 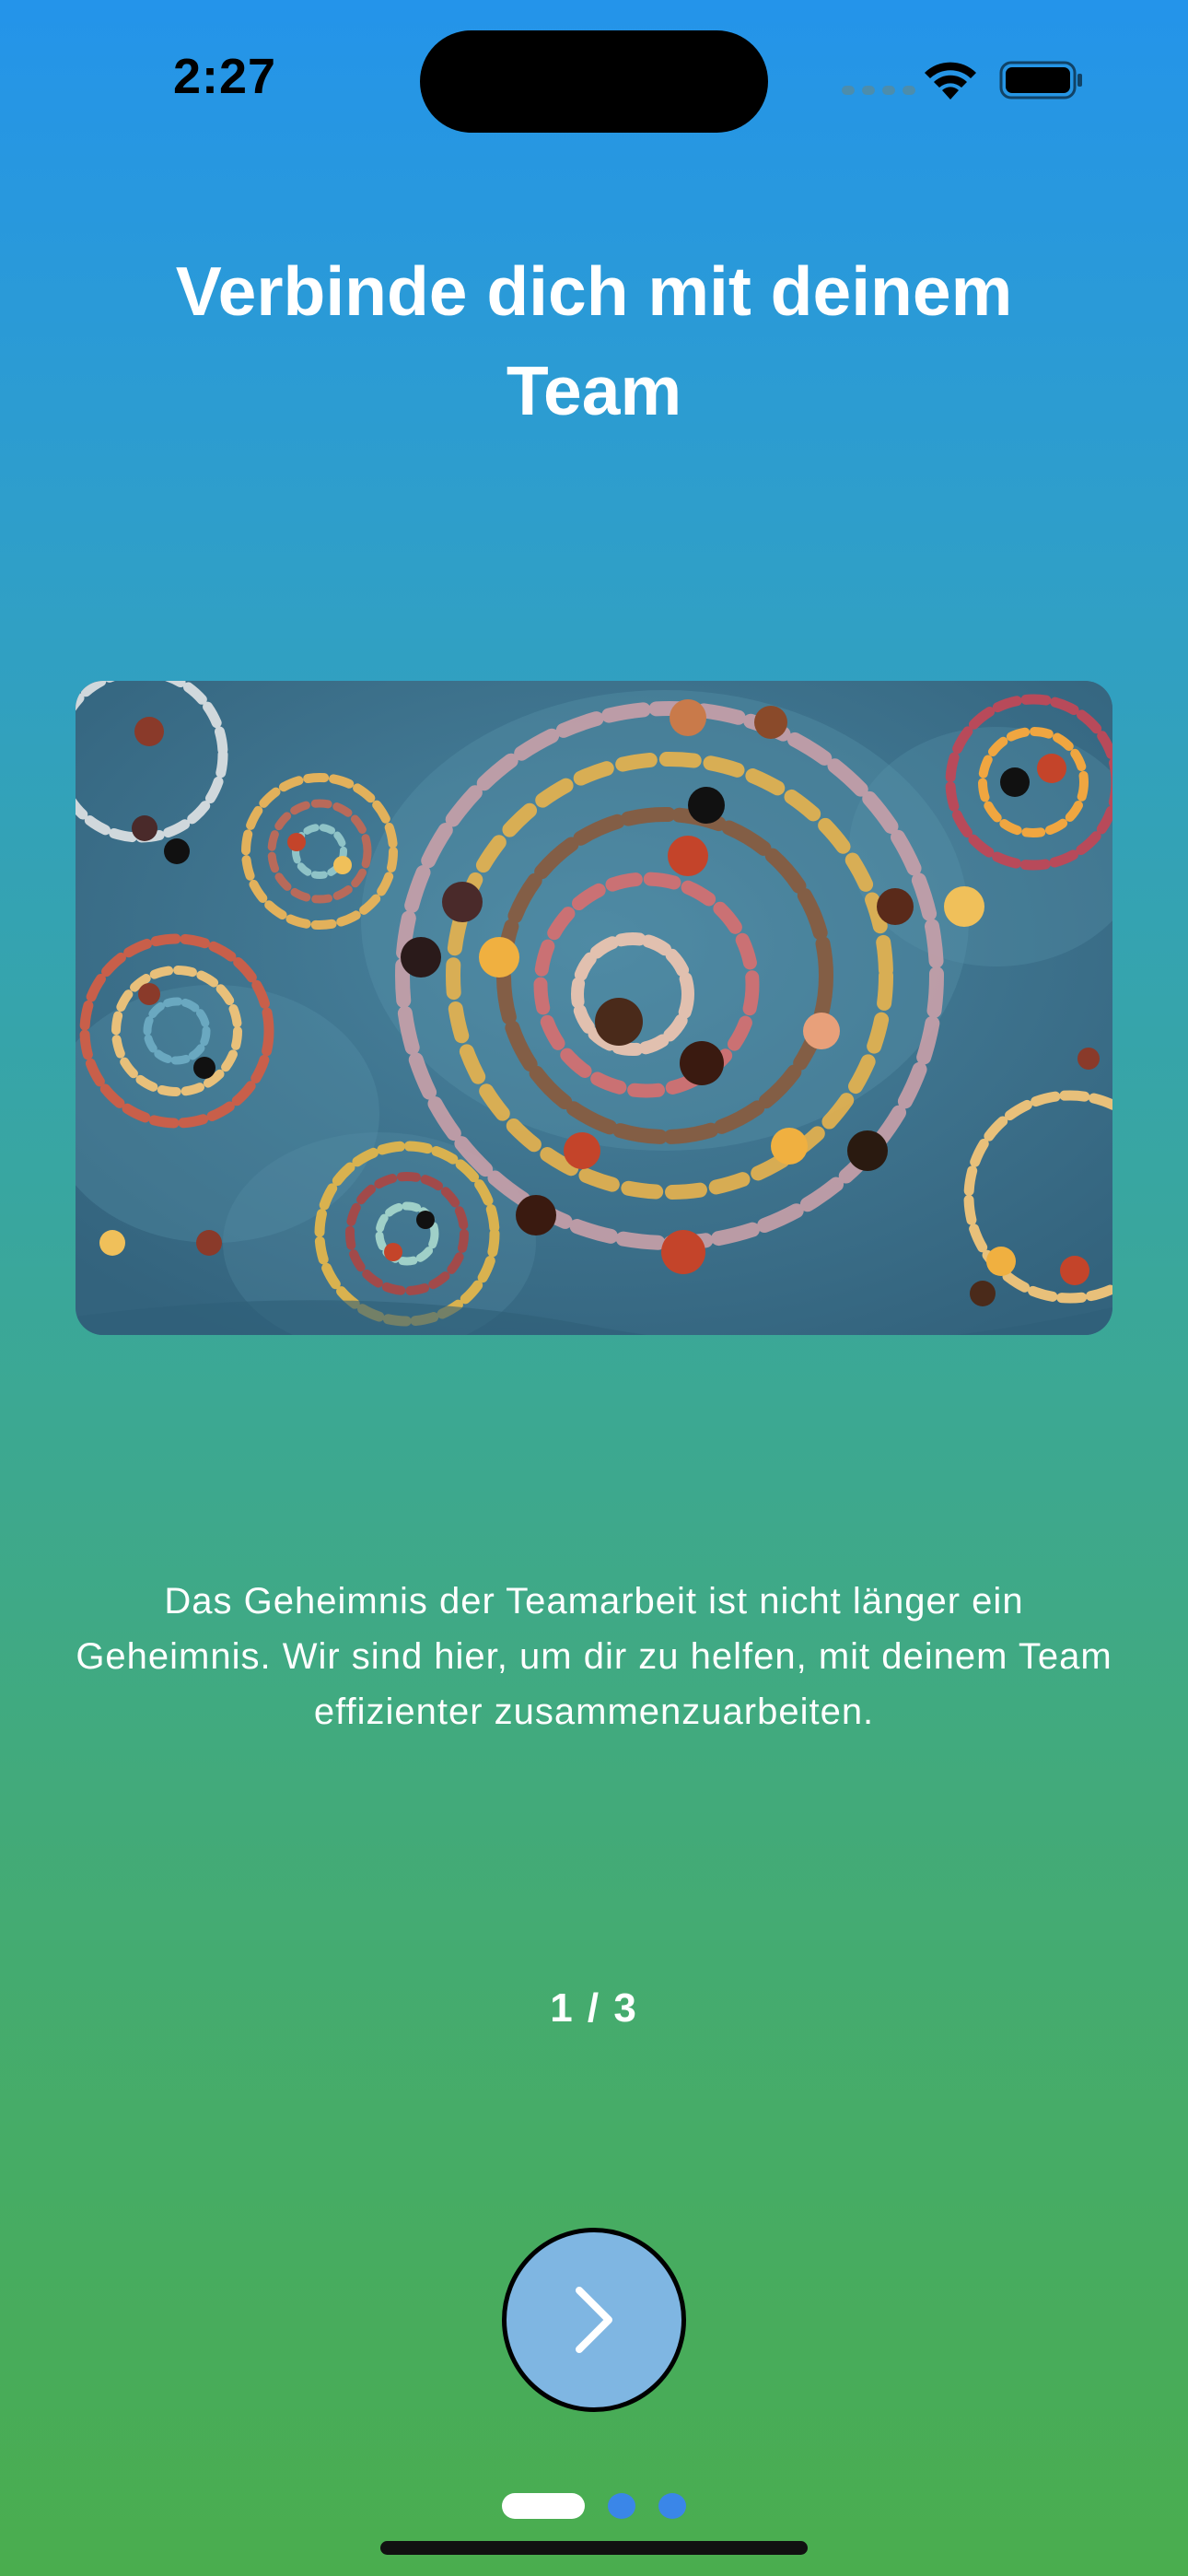 I want to click on chevron-right-icon, so click(x=594, y=2320).